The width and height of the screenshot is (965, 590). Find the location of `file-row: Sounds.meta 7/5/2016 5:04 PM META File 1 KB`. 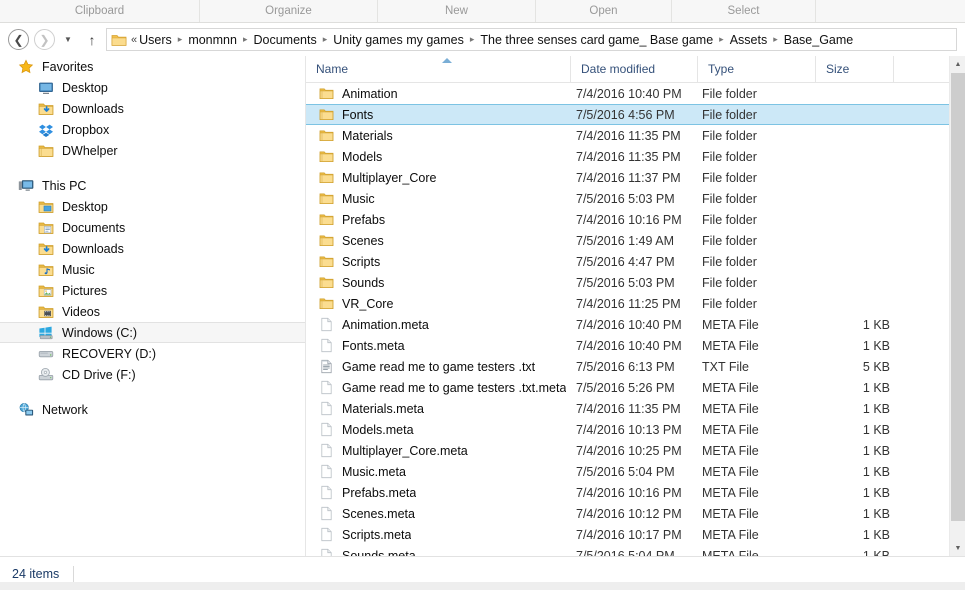

file-row: Sounds.meta 7/5/2016 5:04 PM META File 1 KB is located at coordinates (635, 550).